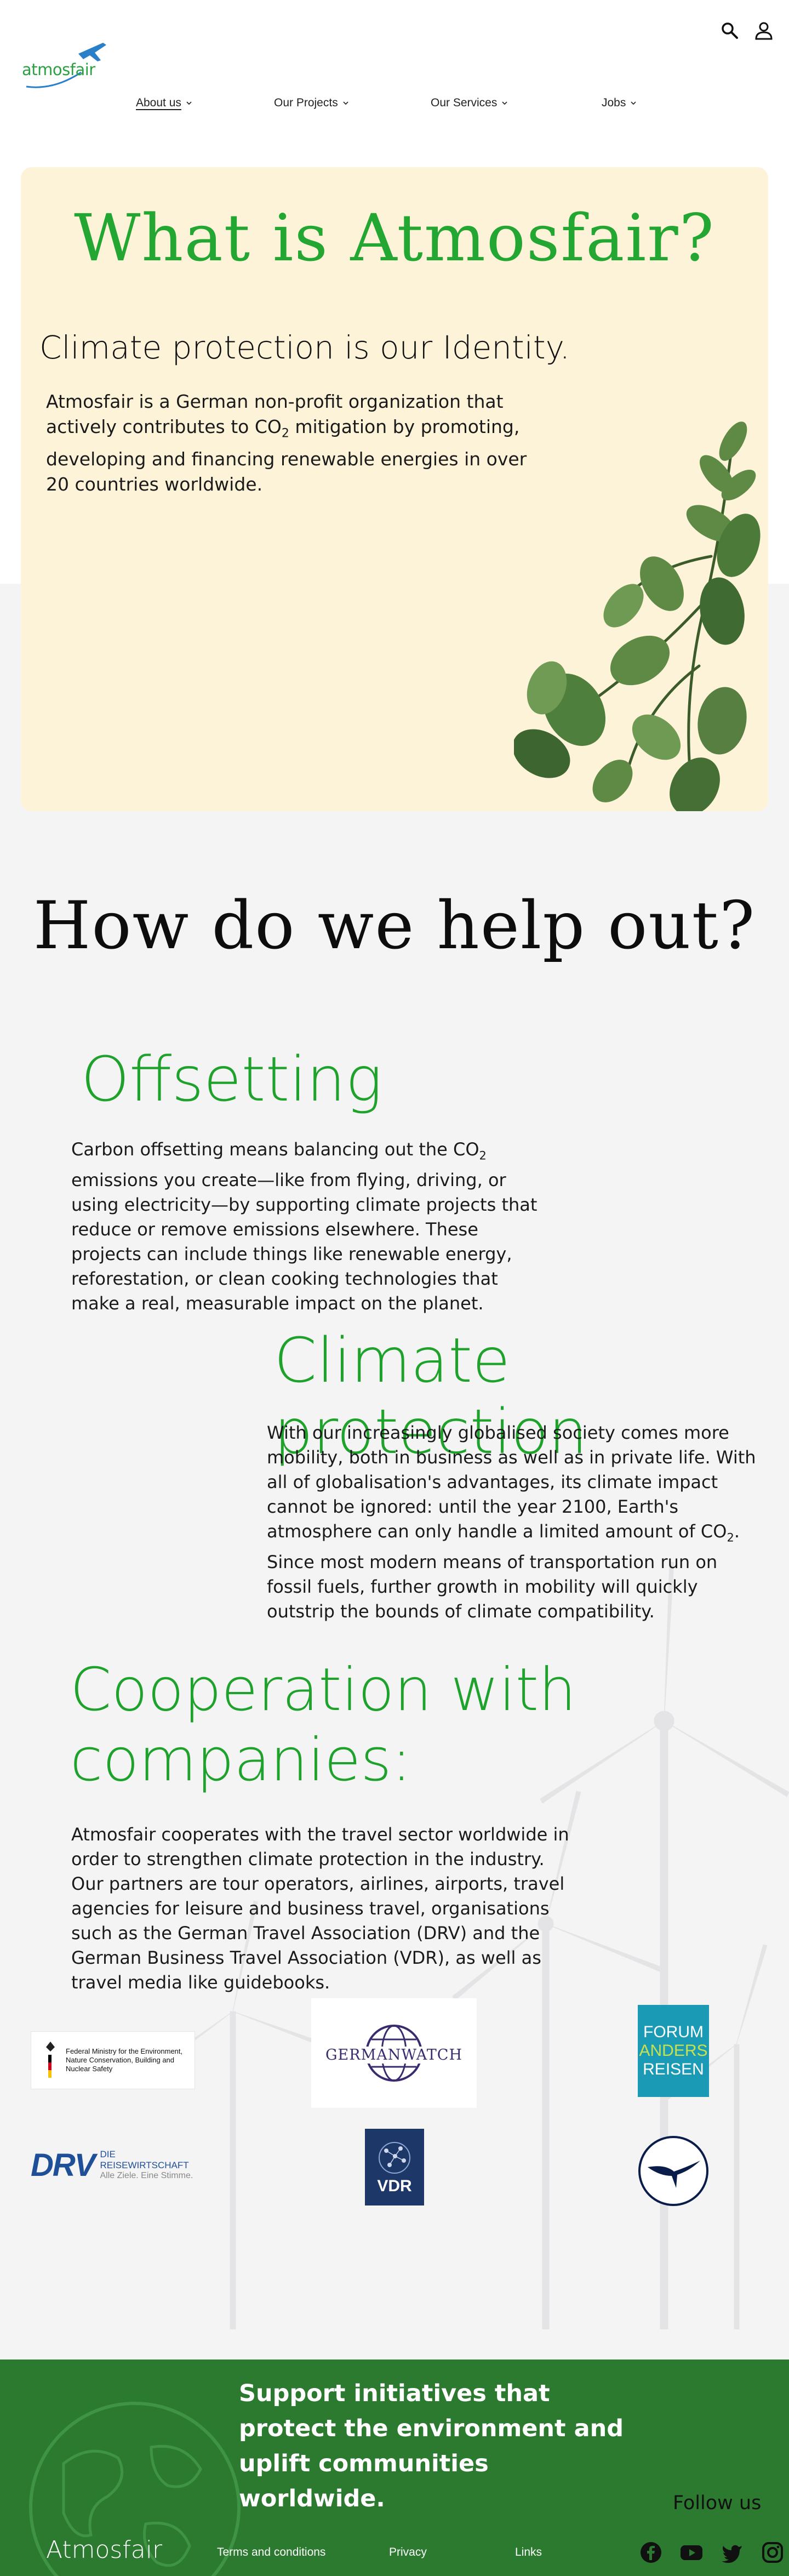  I want to click on logo: atmosfair, so click(65, 64).